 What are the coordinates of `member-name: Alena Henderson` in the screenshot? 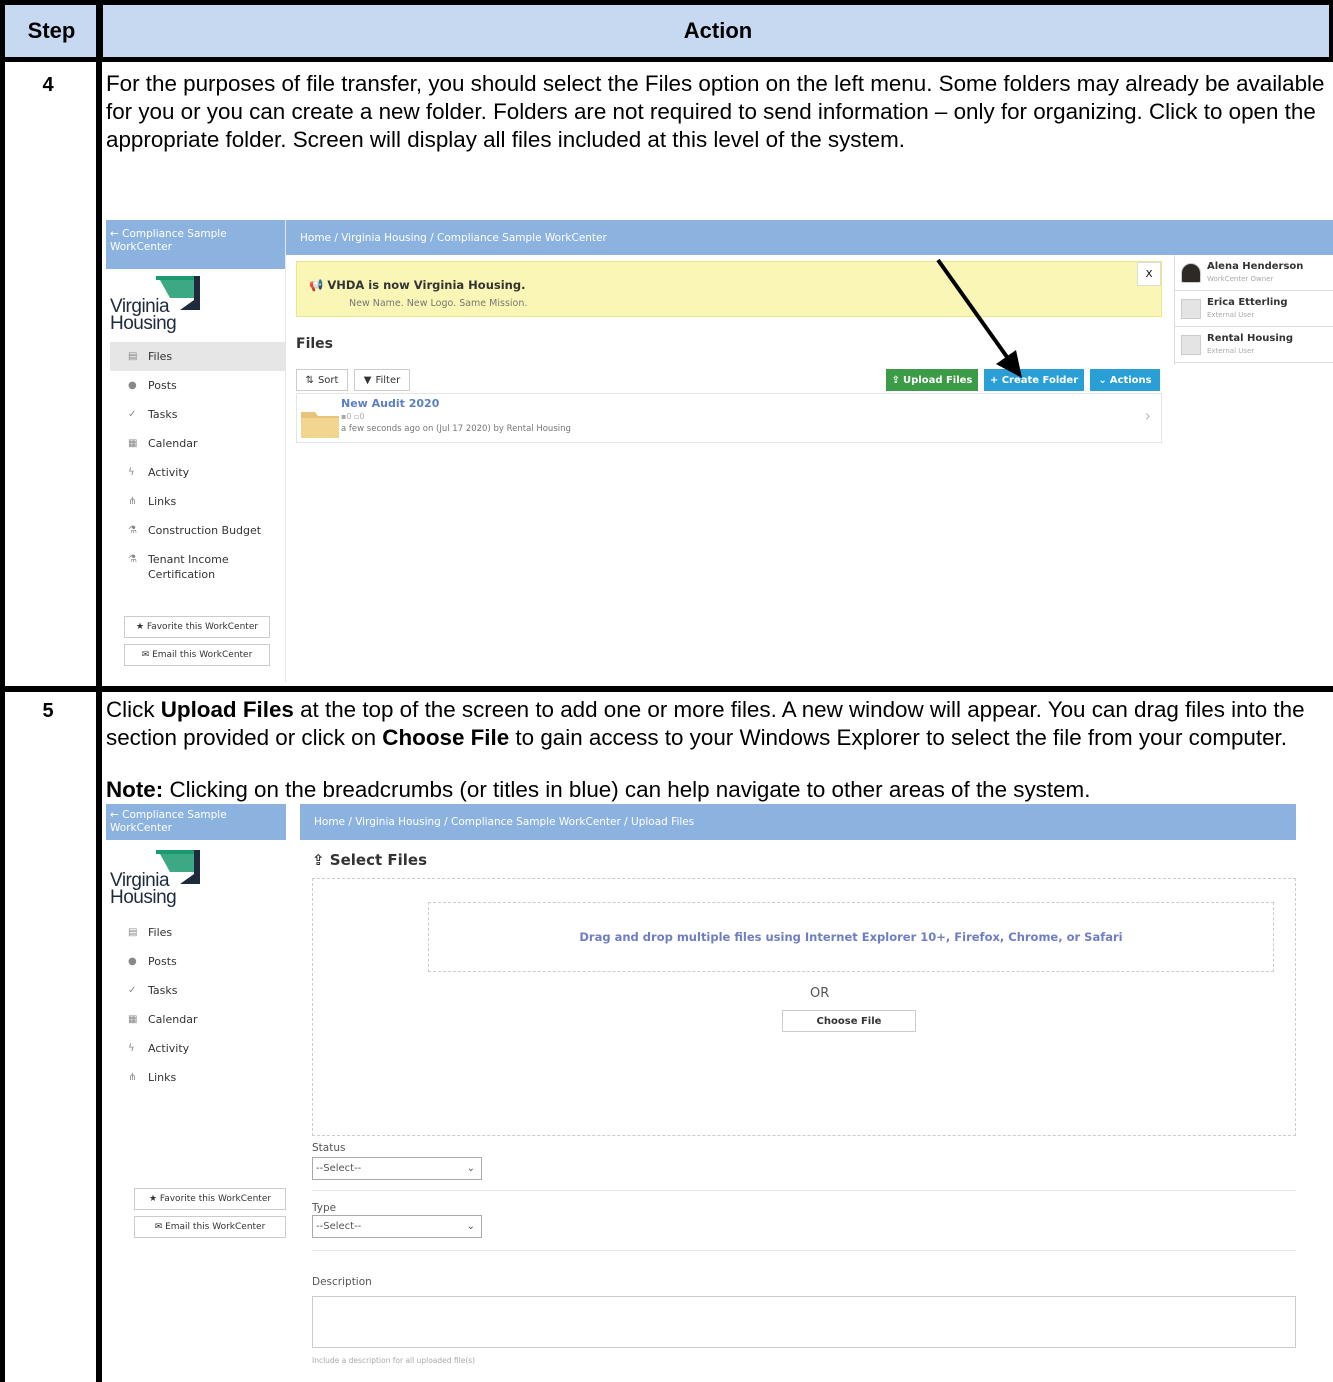 It's located at (1255, 266).